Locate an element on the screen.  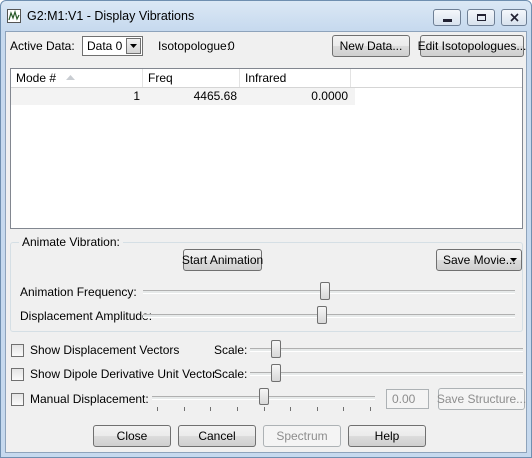
manual-displacement-slider is located at coordinates (263, 396).